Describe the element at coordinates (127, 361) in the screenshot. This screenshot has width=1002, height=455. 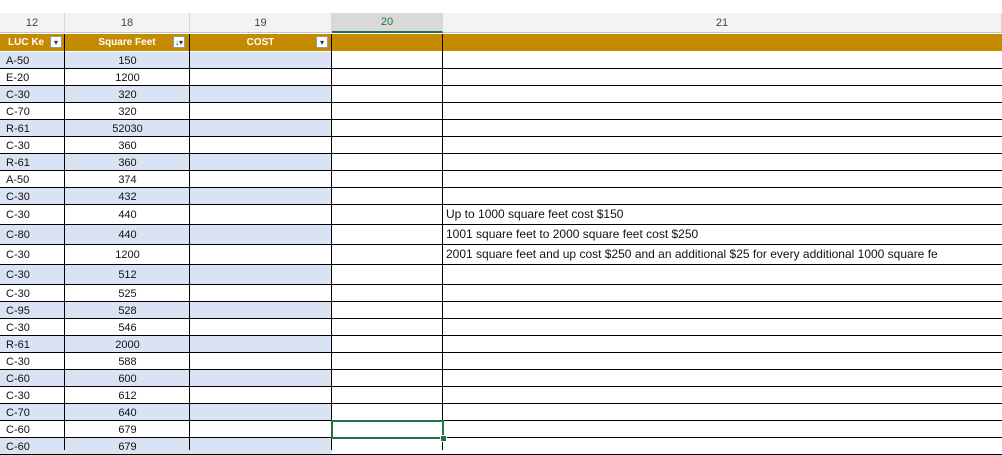
I see `square-feet-cell: 588` at that location.